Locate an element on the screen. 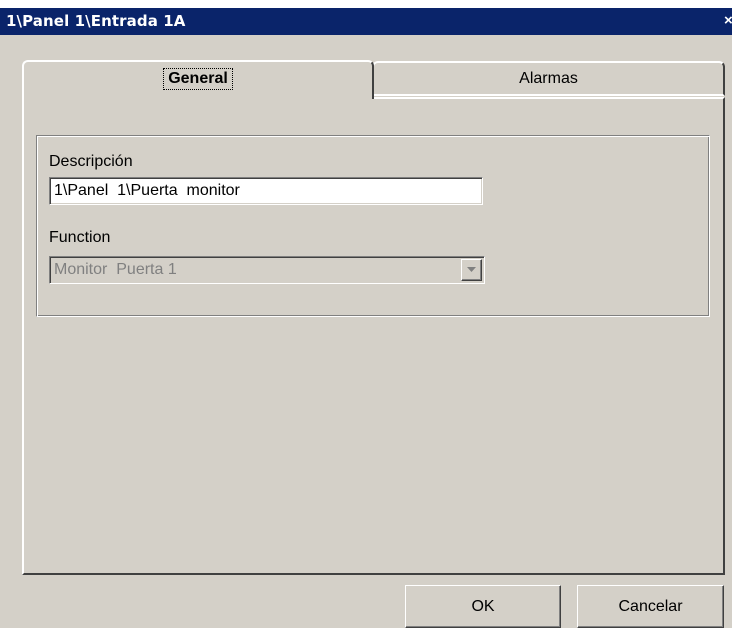 Image resolution: width=732 pixels, height=628 pixels. description-field: 1\Panel 1\Puerta monitor is located at coordinates (266, 191).